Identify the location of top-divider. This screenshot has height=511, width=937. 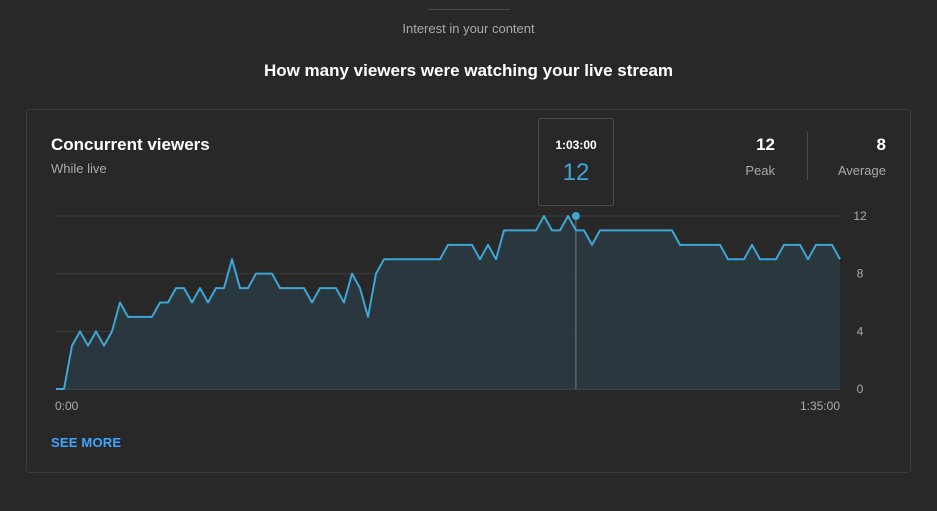
(469, 9).